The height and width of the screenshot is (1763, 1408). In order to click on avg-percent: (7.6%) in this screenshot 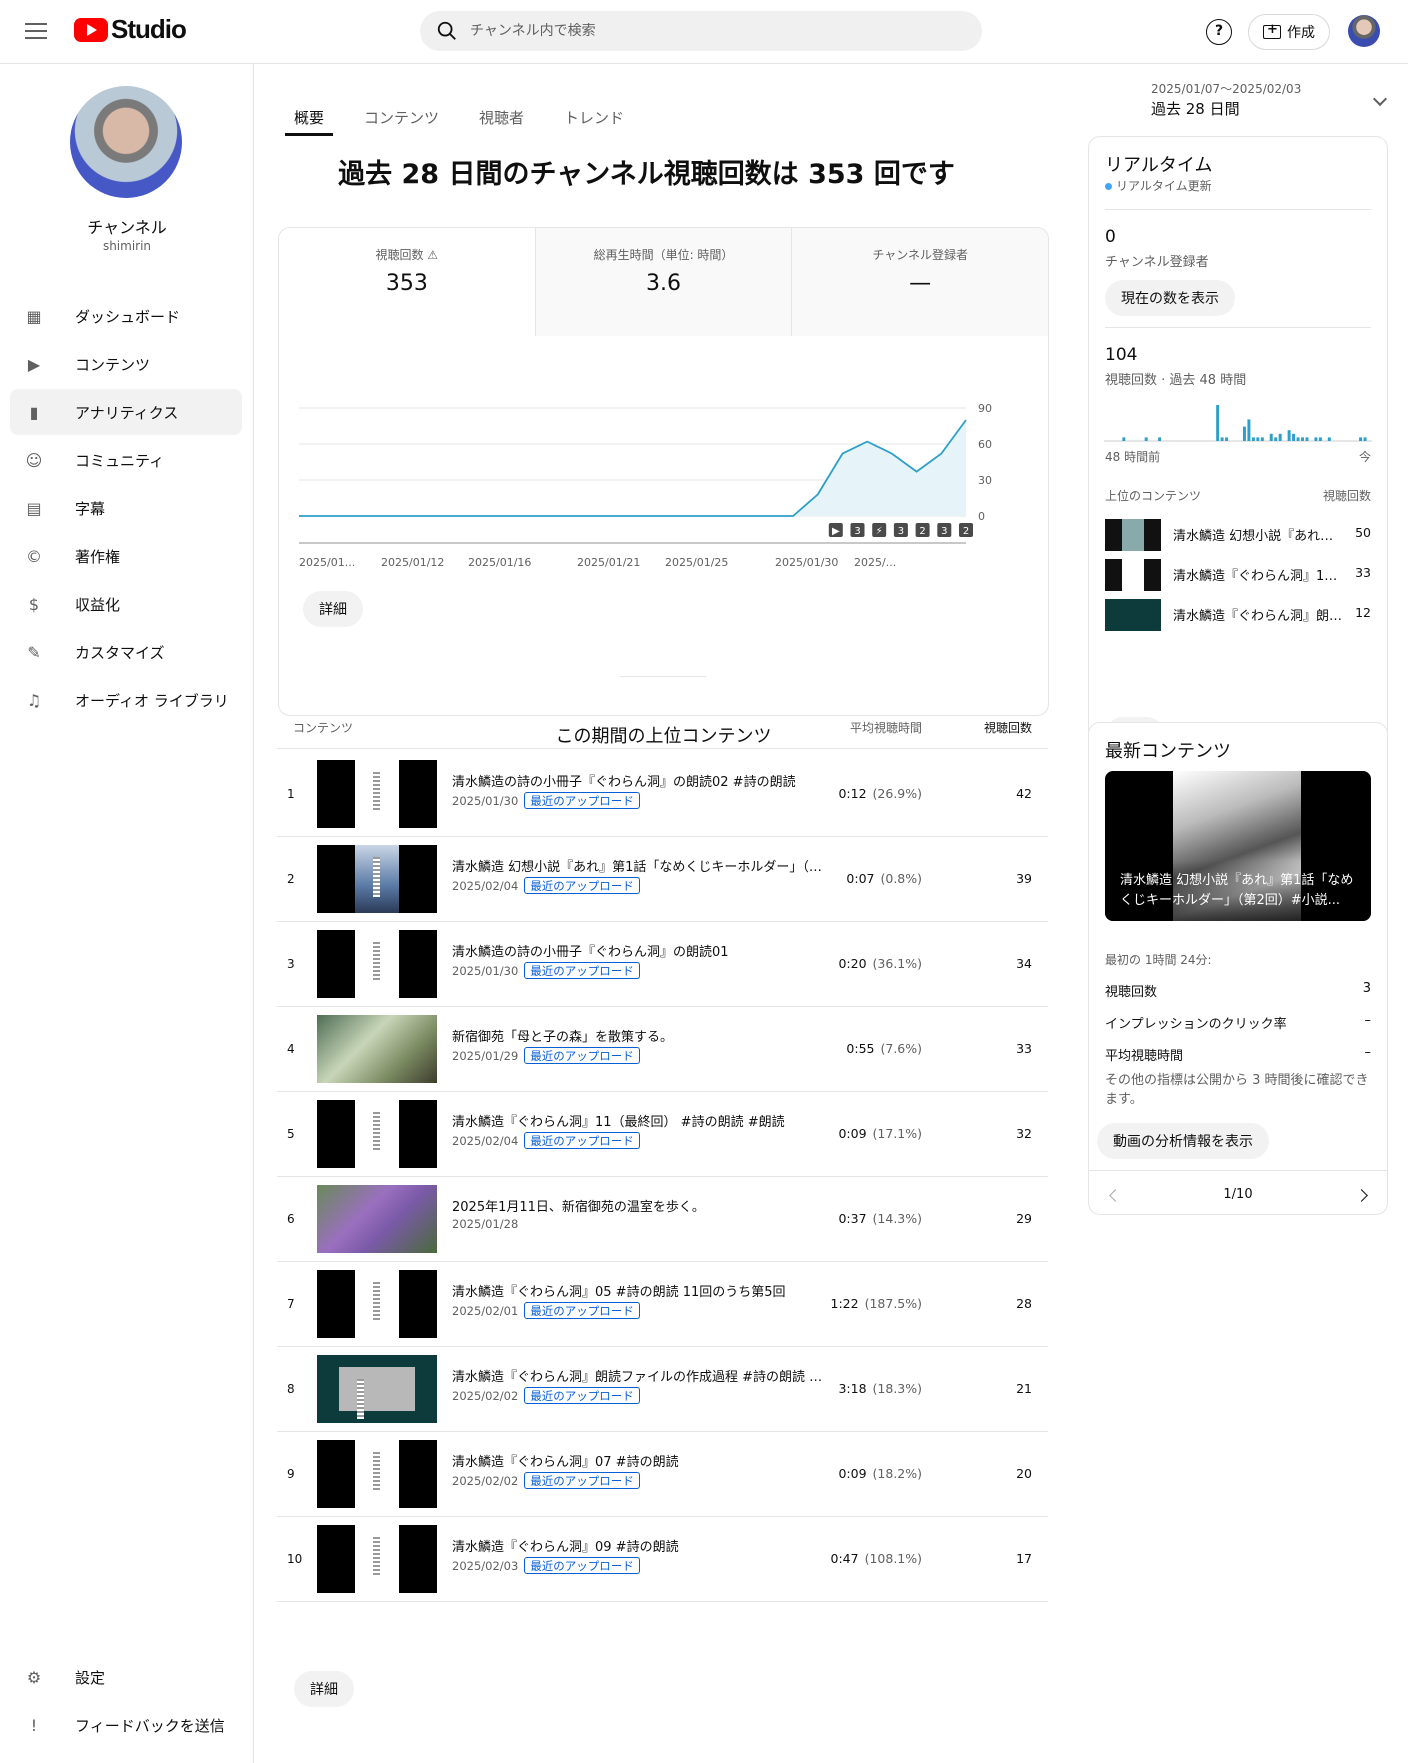, I will do `click(901, 1048)`.